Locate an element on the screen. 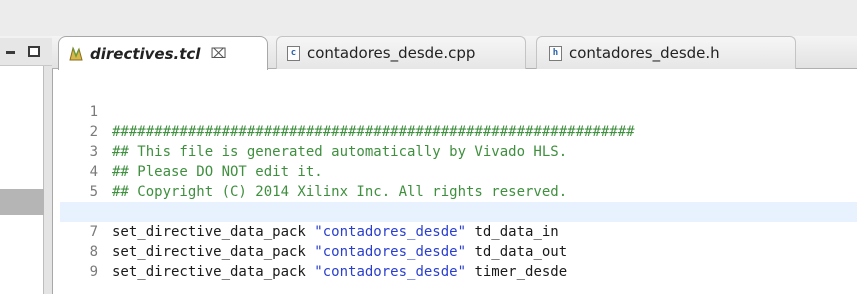 This screenshot has width=857, height=294. code-command: set_directive_data_pack is located at coordinates (213, 272).